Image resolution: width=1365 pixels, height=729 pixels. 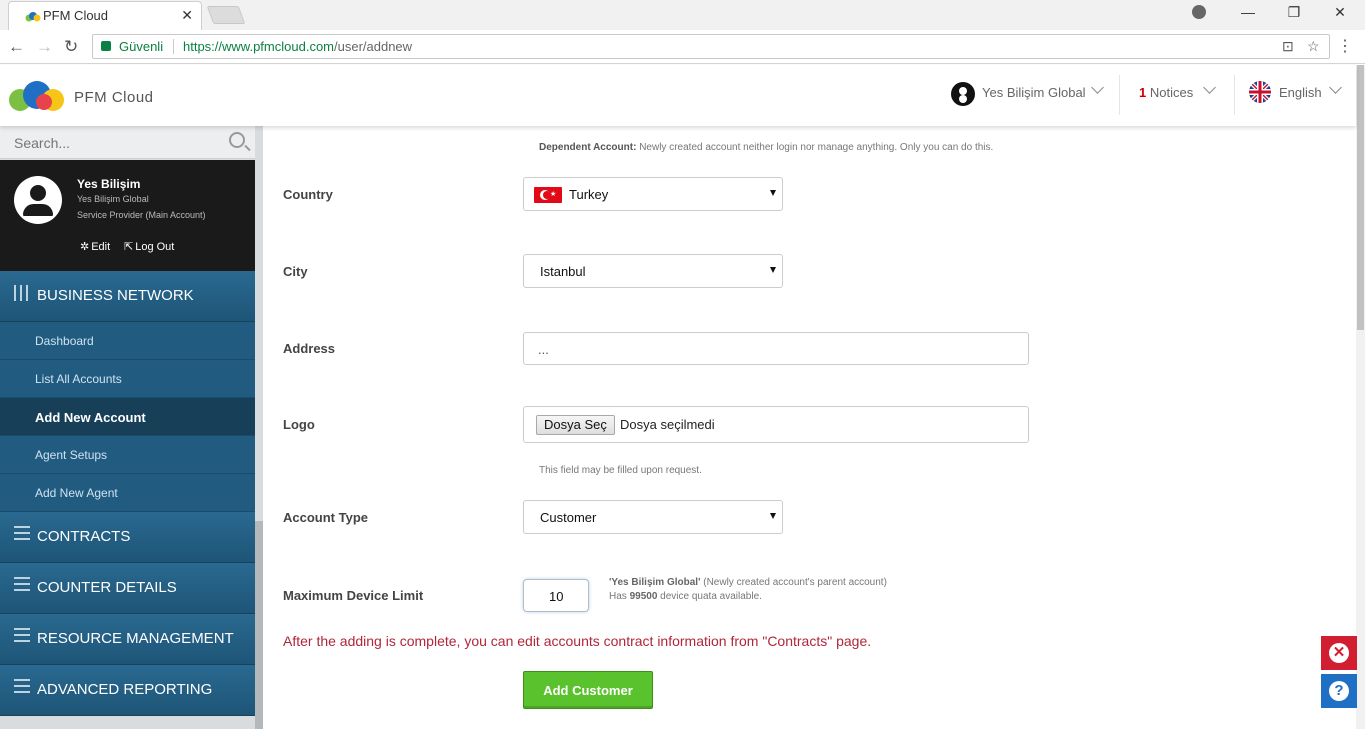 I want to click on reload-icon: ↻, so click(x=71, y=47).